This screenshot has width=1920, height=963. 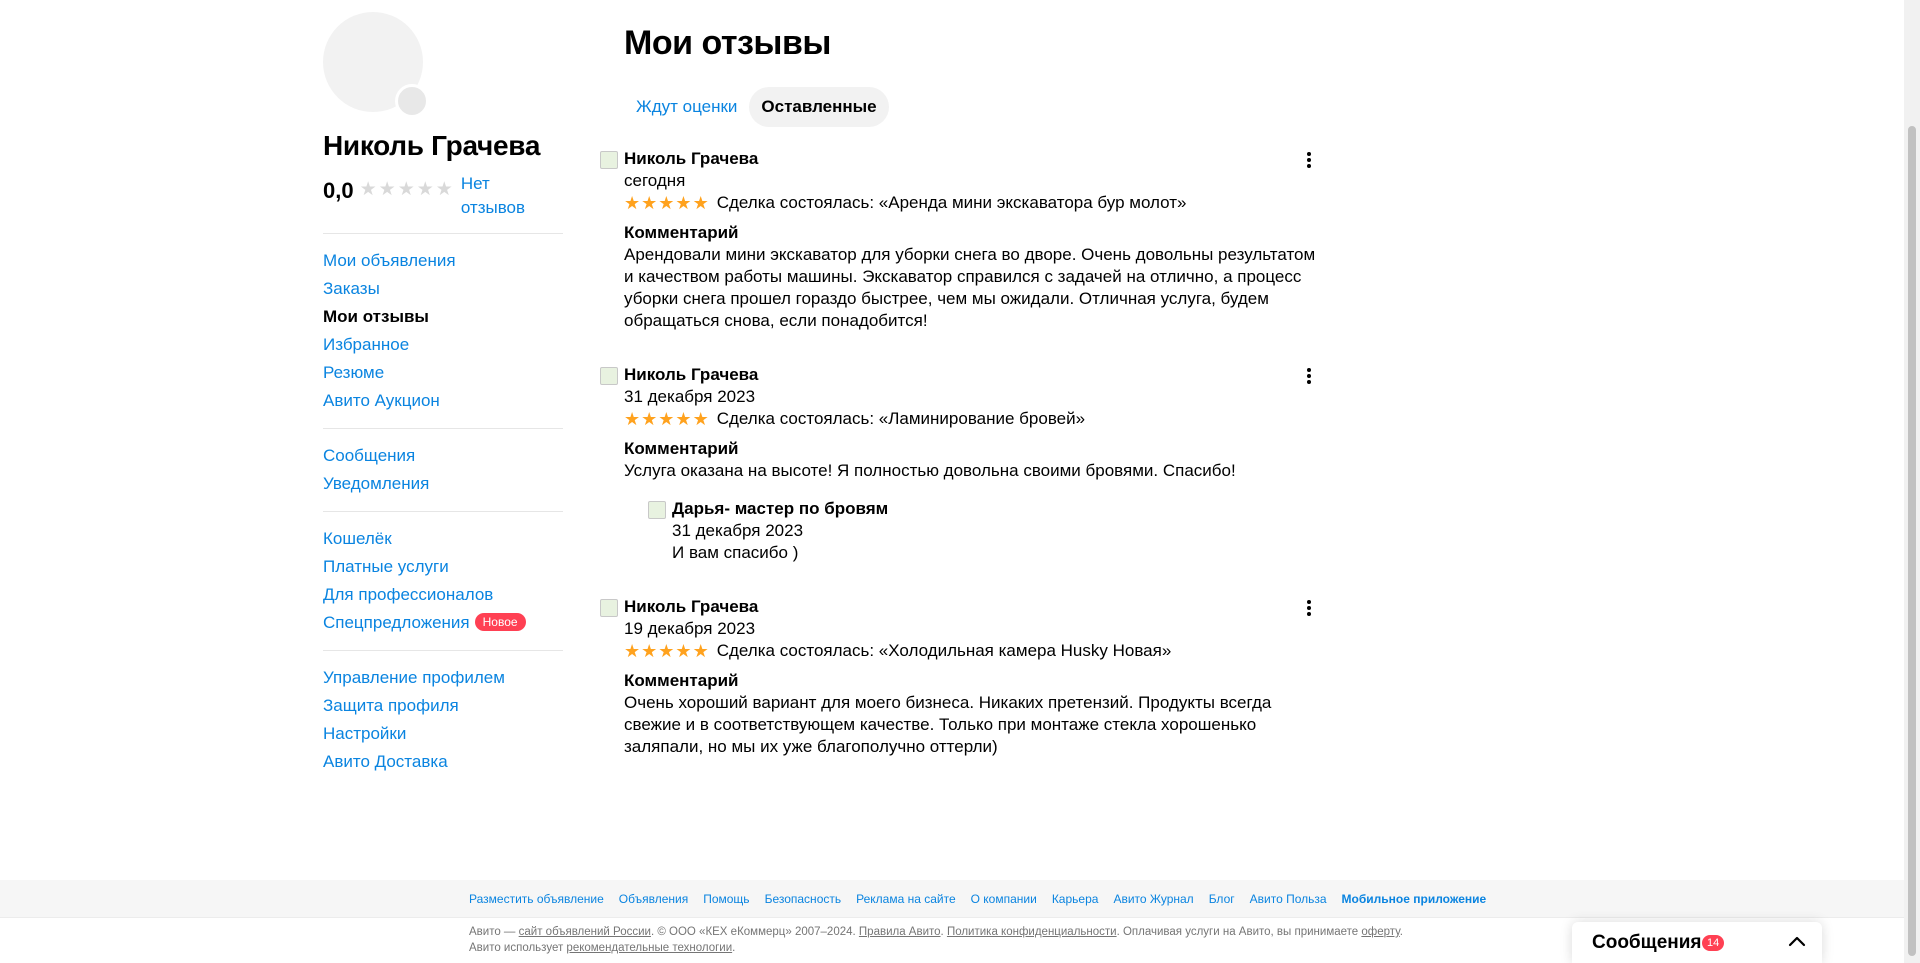 I want to click on review-date: сегодня, so click(x=655, y=180).